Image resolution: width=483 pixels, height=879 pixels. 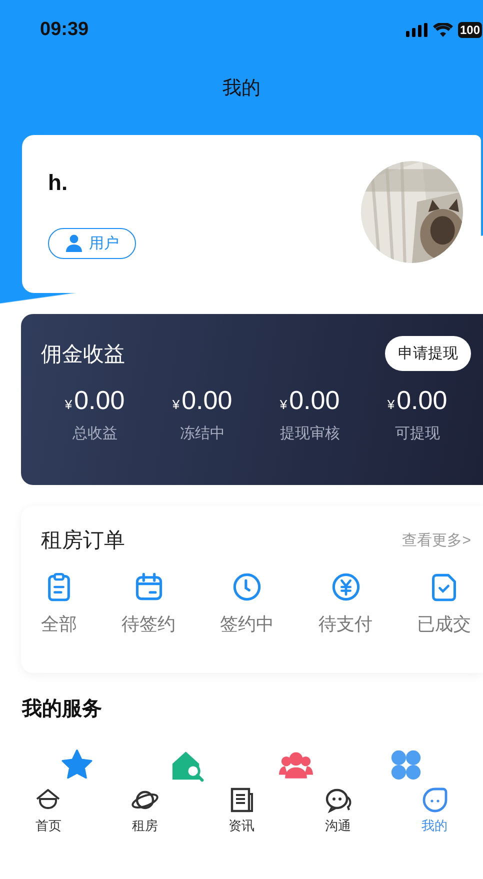 What do you see at coordinates (92, 243) in the screenshot?
I see `role-badge: 用户` at bounding box center [92, 243].